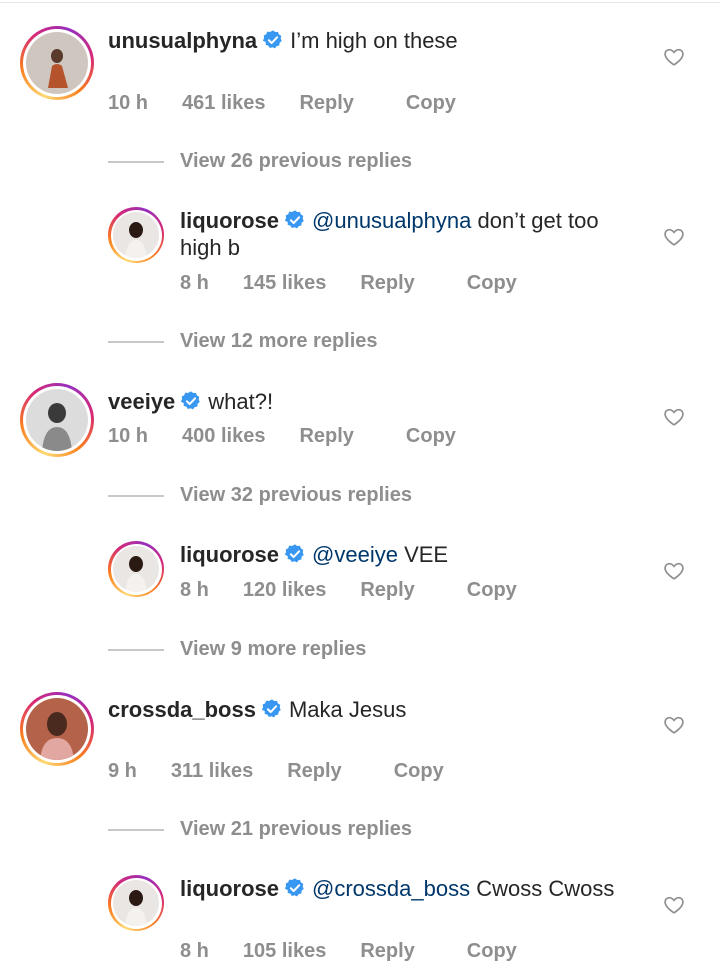 Image resolution: width=720 pixels, height=980 pixels. Describe the element at coordinates (348, 951) in the screenshot. I see `reply-meta: 8 h 105 likes Reply Copy` at that location.